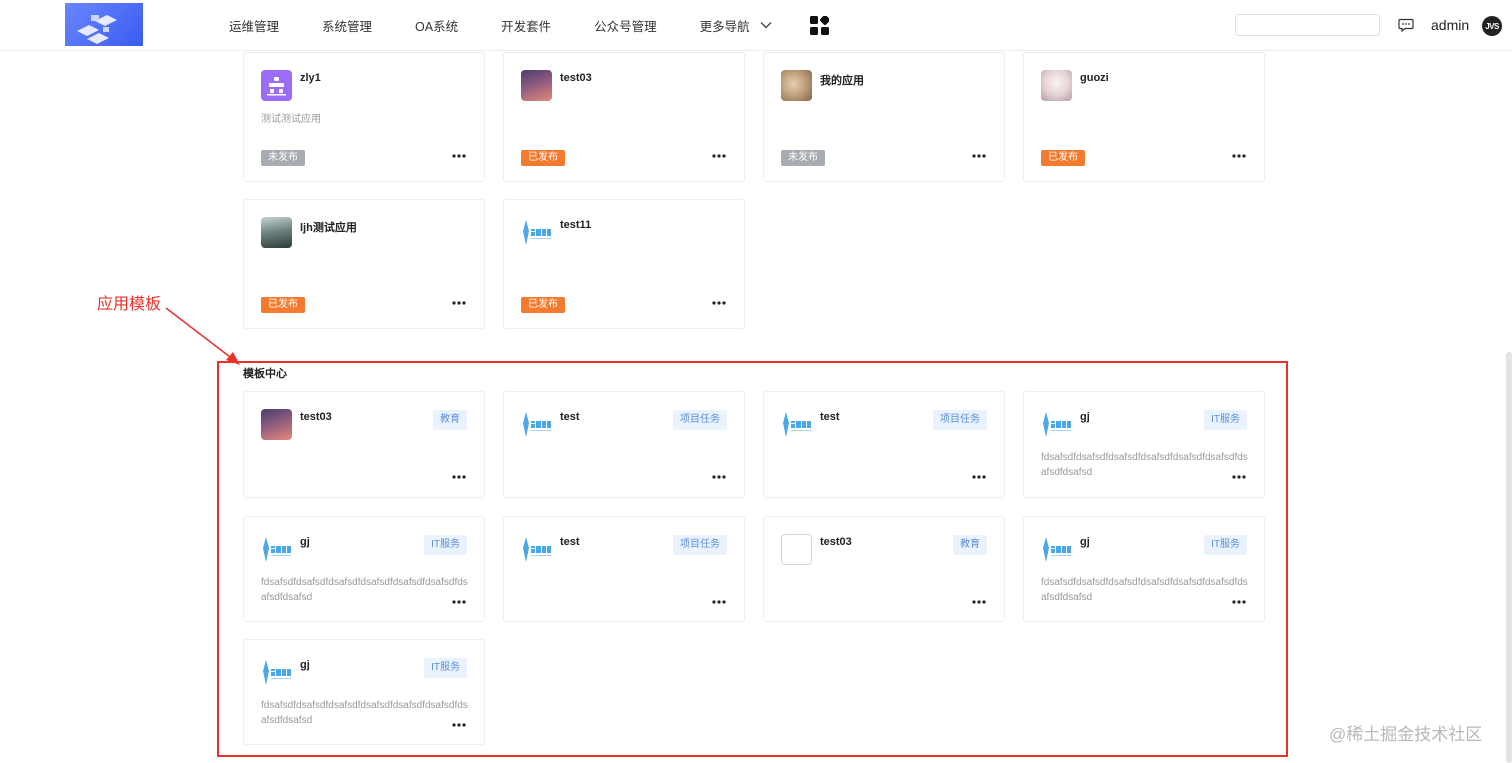 The width and height of the screenshot is (1512, 763). Describe the element at coordinates (1492, 26) in the screenshot. I see `avatar: JVS` at that location.